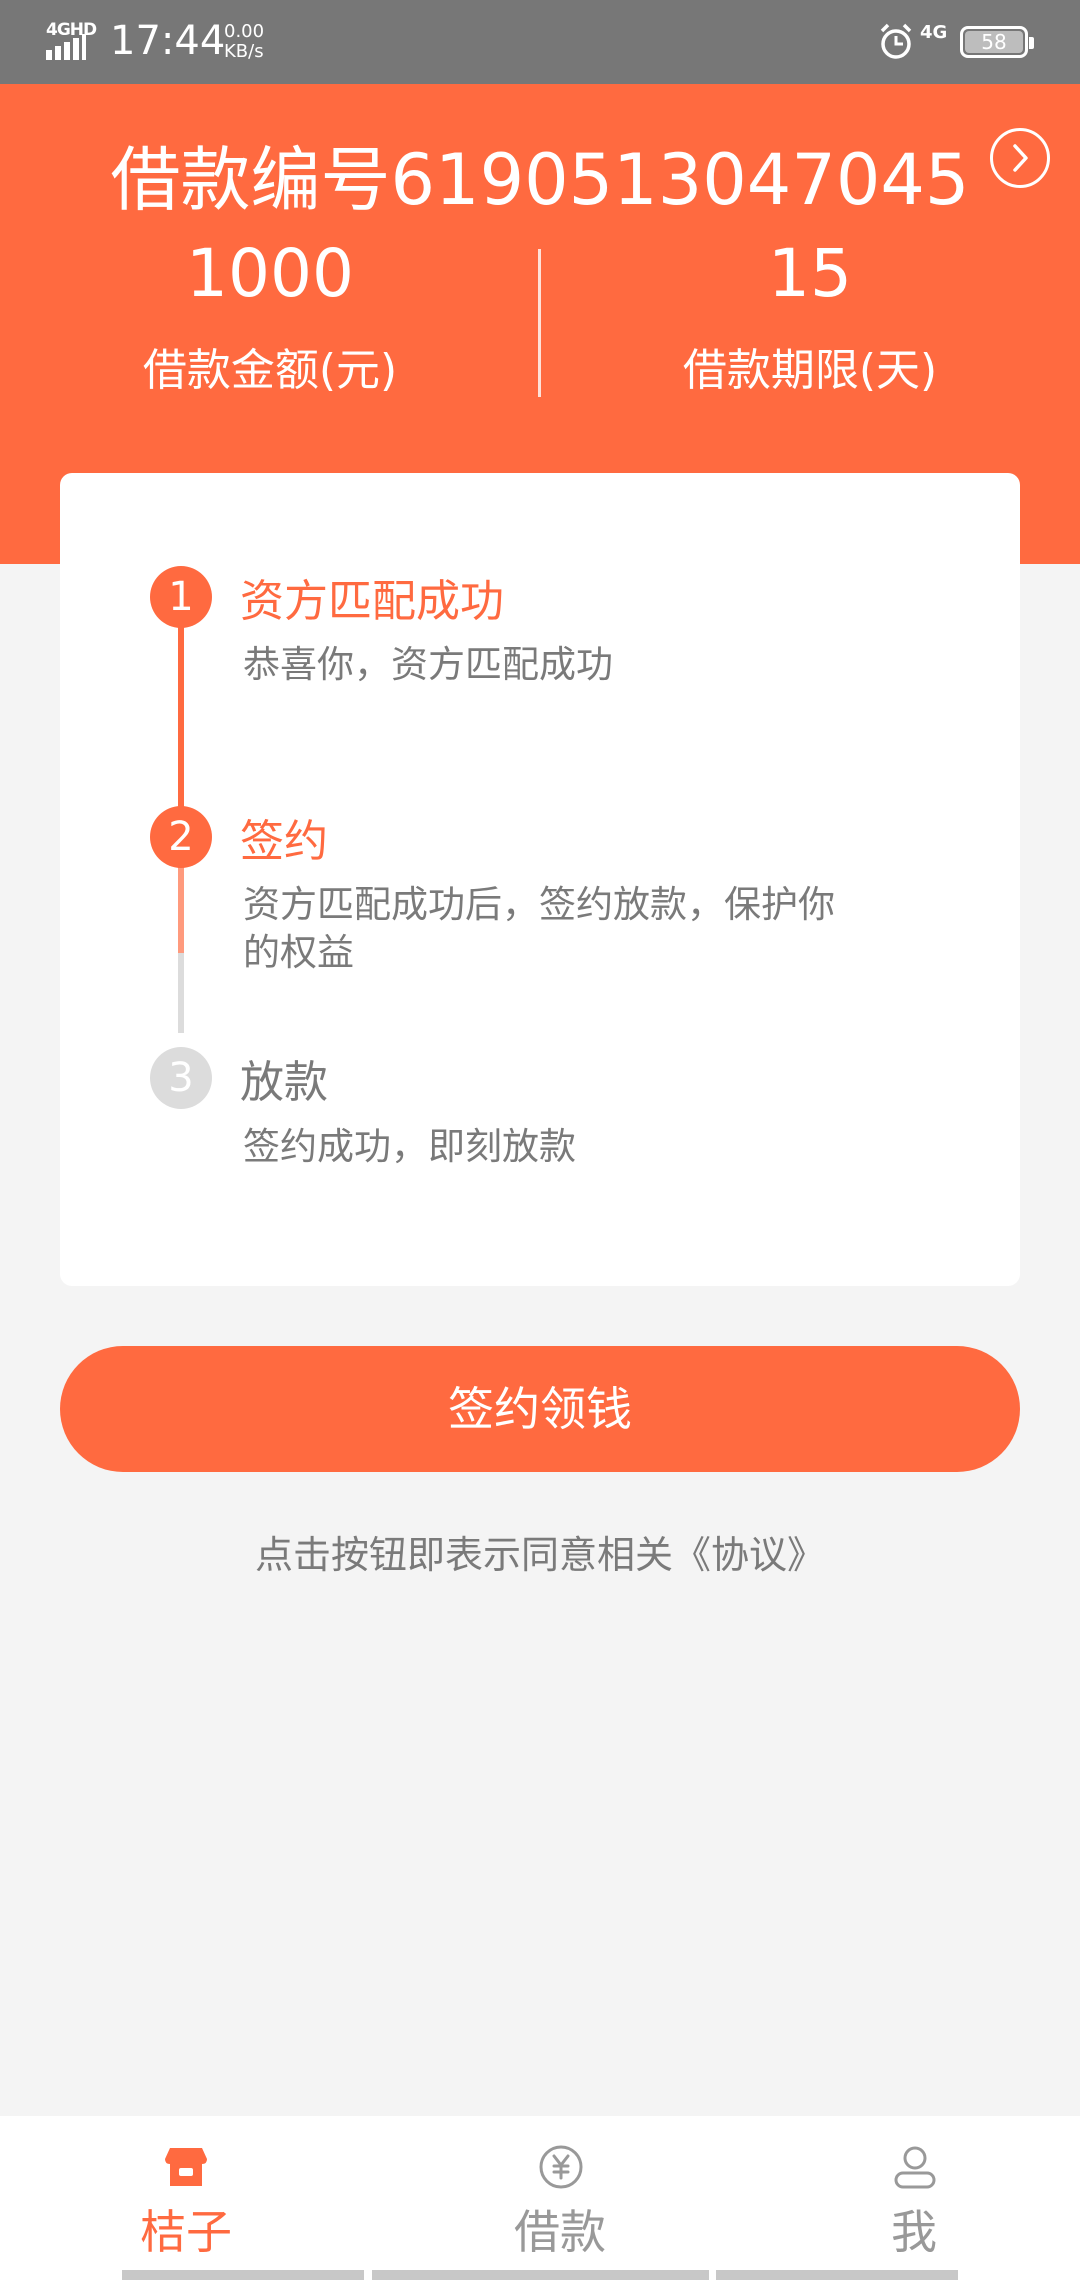 The height and width of the screenshot is (2280, 1080). Describe the element at coordinates (540, 1409) in the screenshot. I see `sign-and-get-money-button: 签约领钱` at that location.